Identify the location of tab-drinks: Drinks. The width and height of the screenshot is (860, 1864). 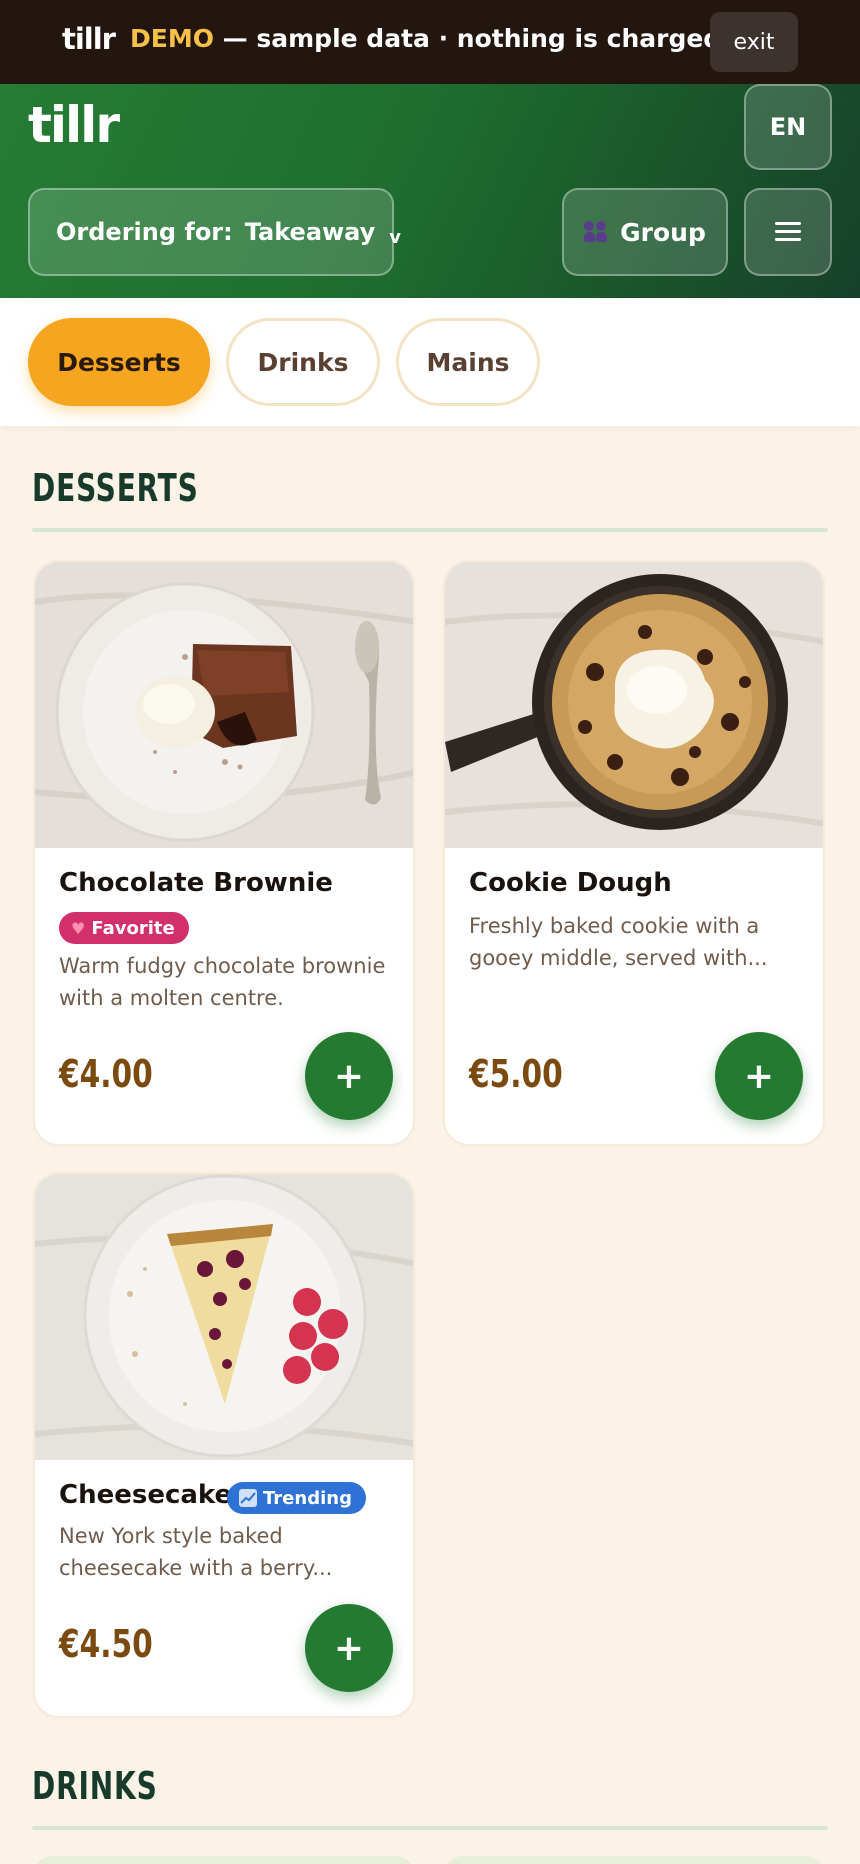
(303, 362).